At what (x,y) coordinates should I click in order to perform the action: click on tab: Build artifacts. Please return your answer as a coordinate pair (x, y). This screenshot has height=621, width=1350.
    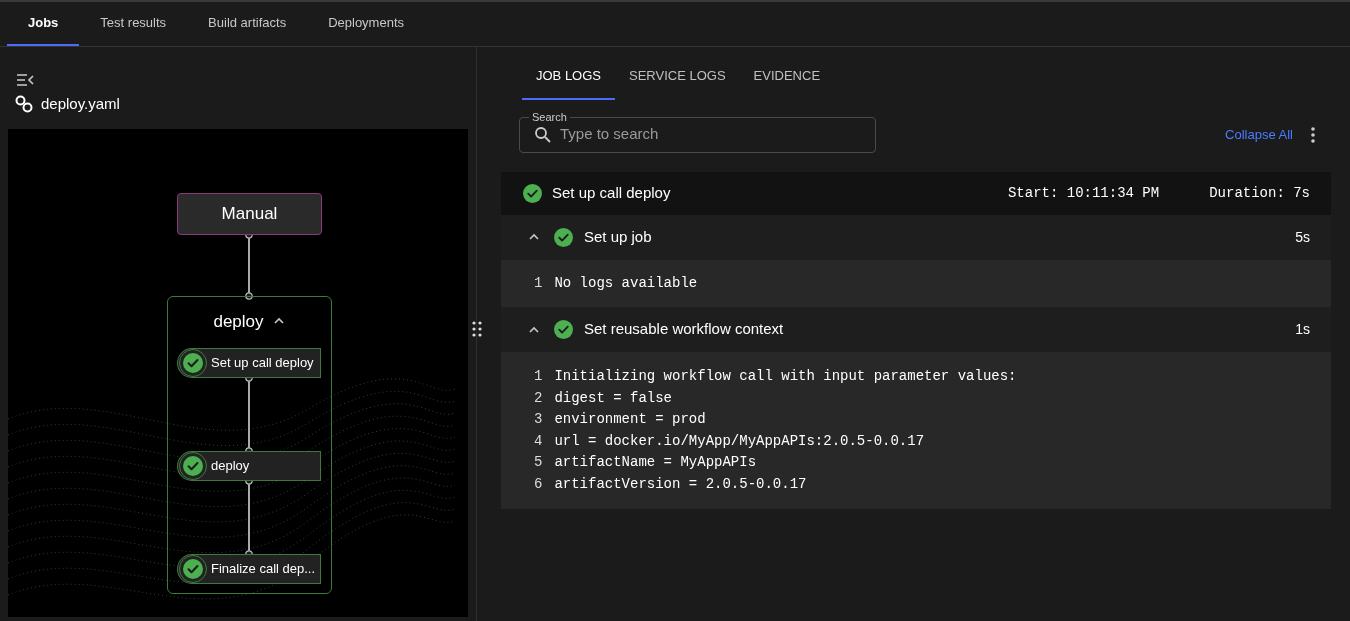
    Looking at the image, I should click on (247, 24).